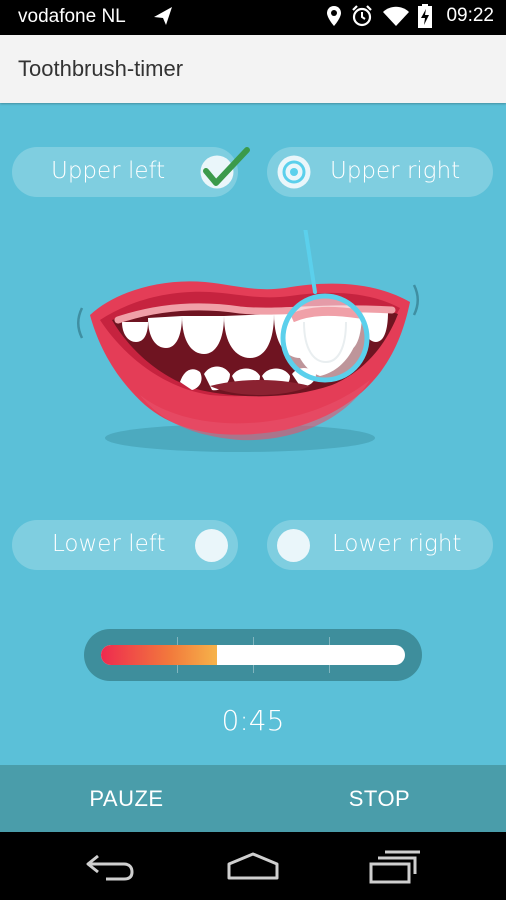  I want to click on zone-upper-right: Upper right, so click(380, 172).